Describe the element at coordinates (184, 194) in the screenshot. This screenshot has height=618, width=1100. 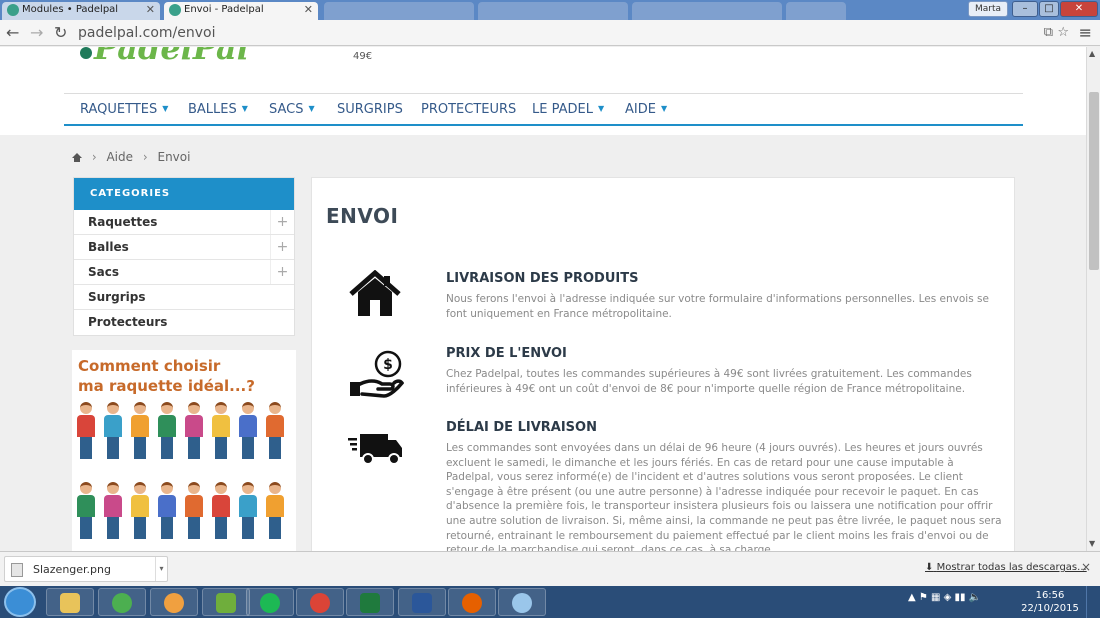
I see `categories-title: CATEGORIES` at that location.